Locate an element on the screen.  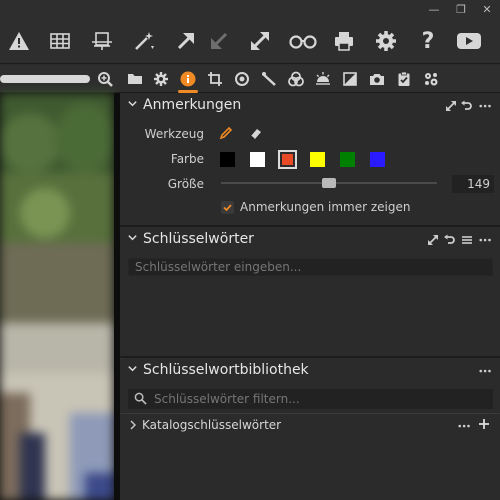
size-label: Größe is located at coordinates (185, 184).